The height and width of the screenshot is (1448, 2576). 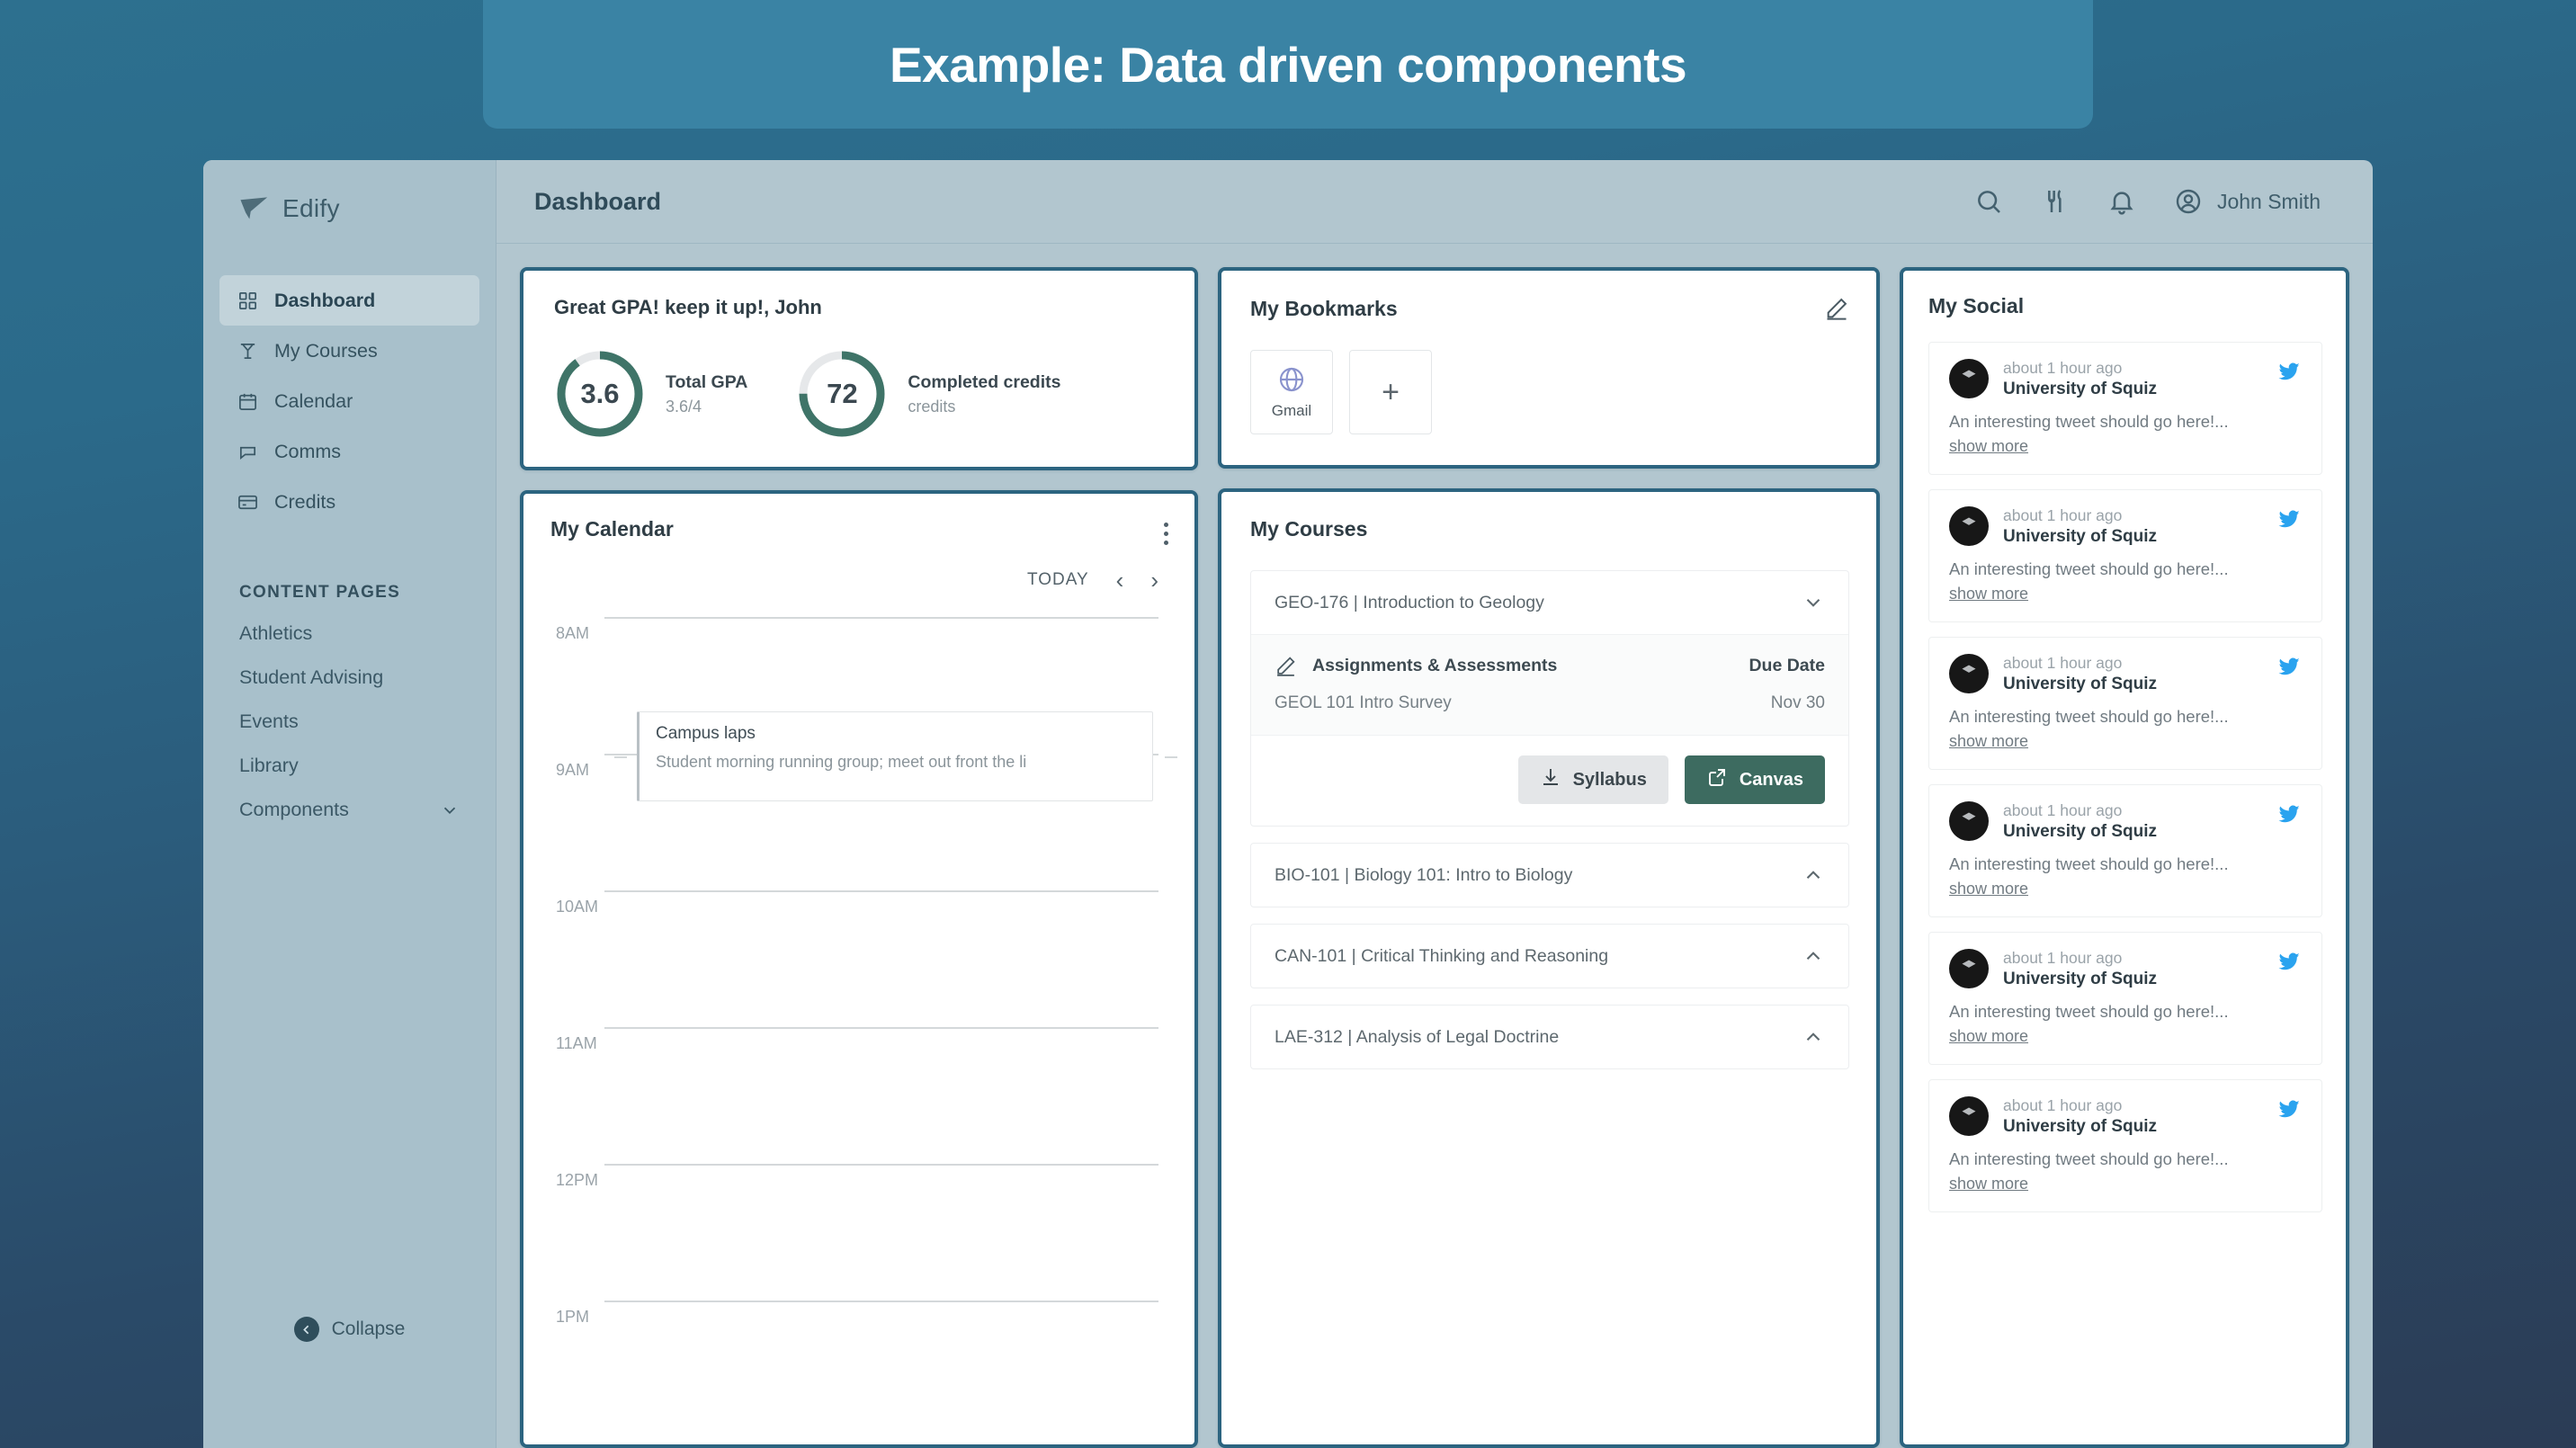 What do you see at coordinates (2132, 379) in the screenshot?
I see `tweet-meta: about 1 hour ago University of Squiz` at bounding box center [2132, 379].